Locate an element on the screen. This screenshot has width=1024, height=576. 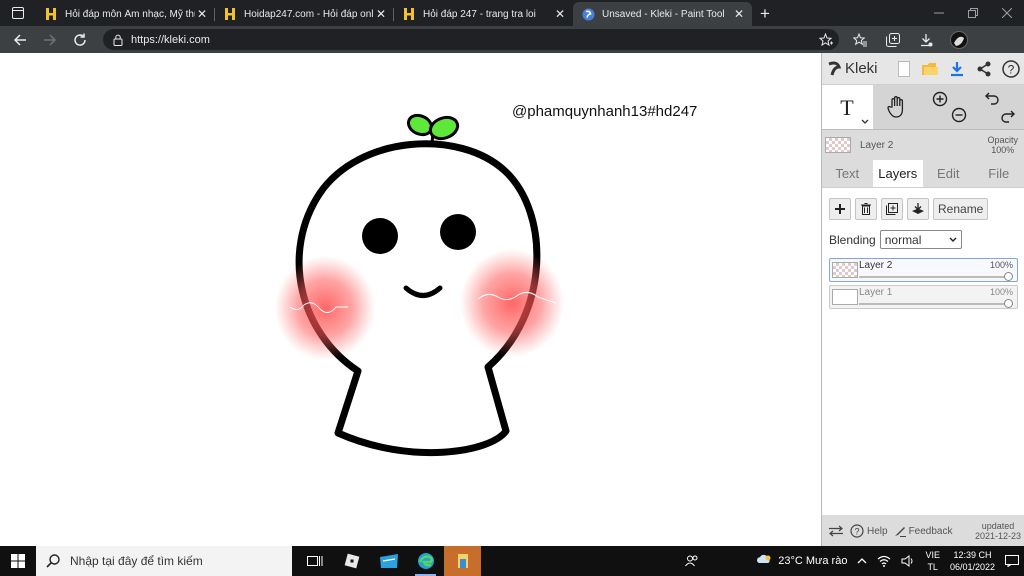
text-tool-button: T is located at coordinates (847, 107).